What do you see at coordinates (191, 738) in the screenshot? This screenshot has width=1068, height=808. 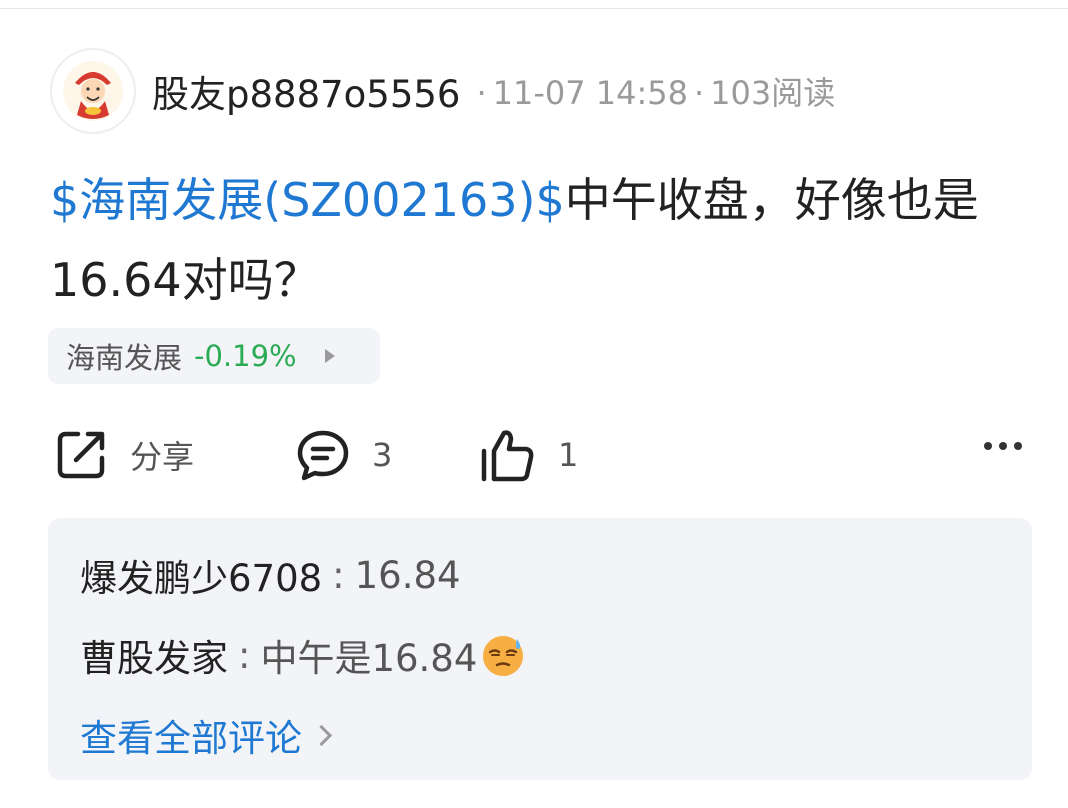 I see `view-all-comments-label: 查看全部评论` at bounding box center [191, 738].